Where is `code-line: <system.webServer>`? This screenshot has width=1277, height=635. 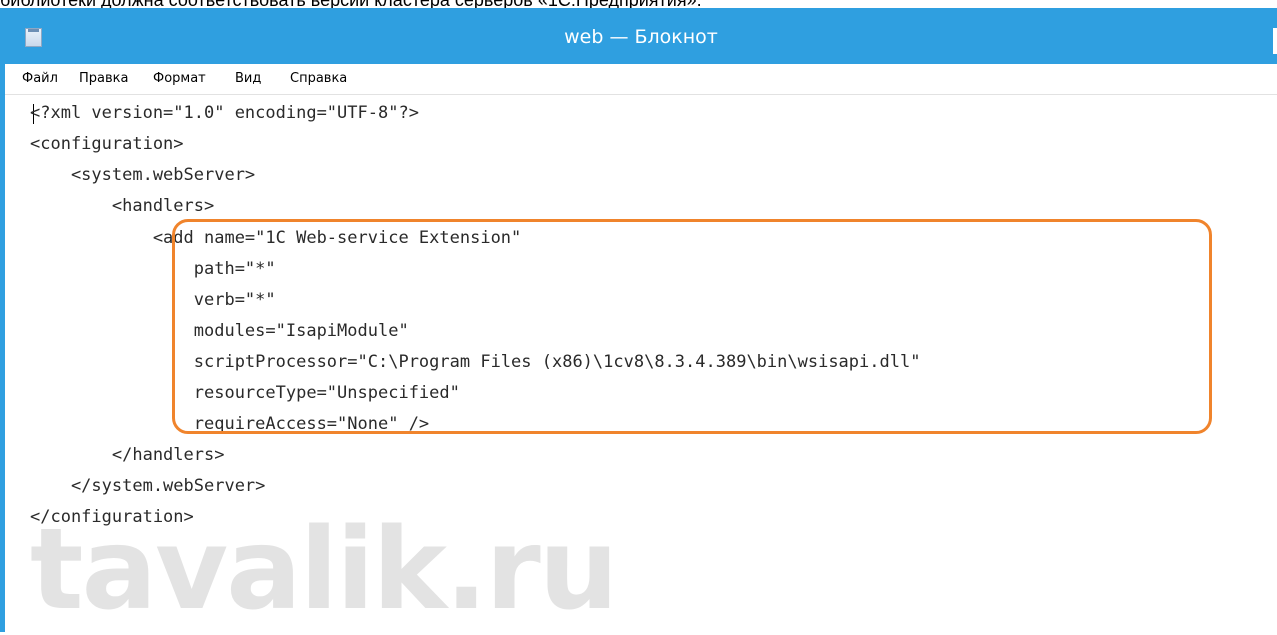 code-line: <system.webServer> is located at coordinates (143, 175).